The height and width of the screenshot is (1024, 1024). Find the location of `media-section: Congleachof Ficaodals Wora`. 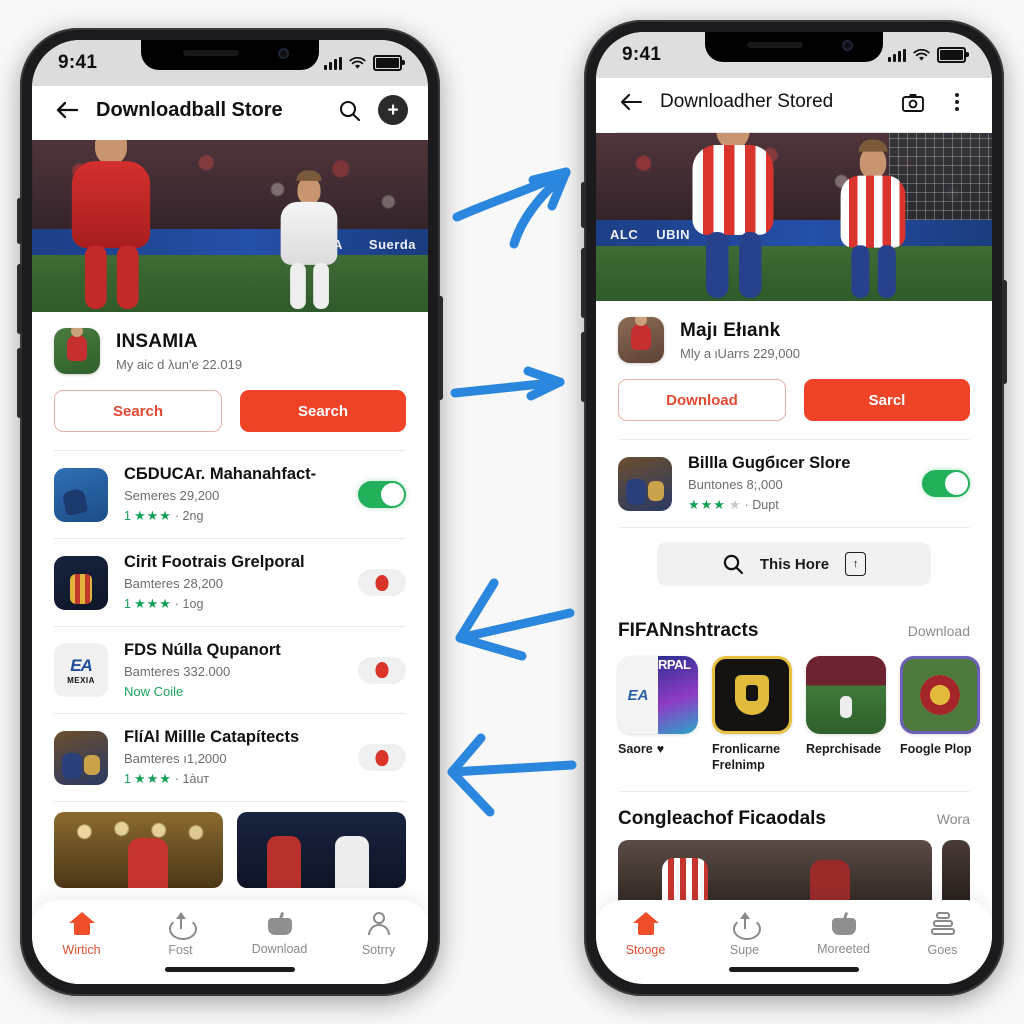

media-section: Congleachof Ficaodals Wora is located at coordinates (794, 811).